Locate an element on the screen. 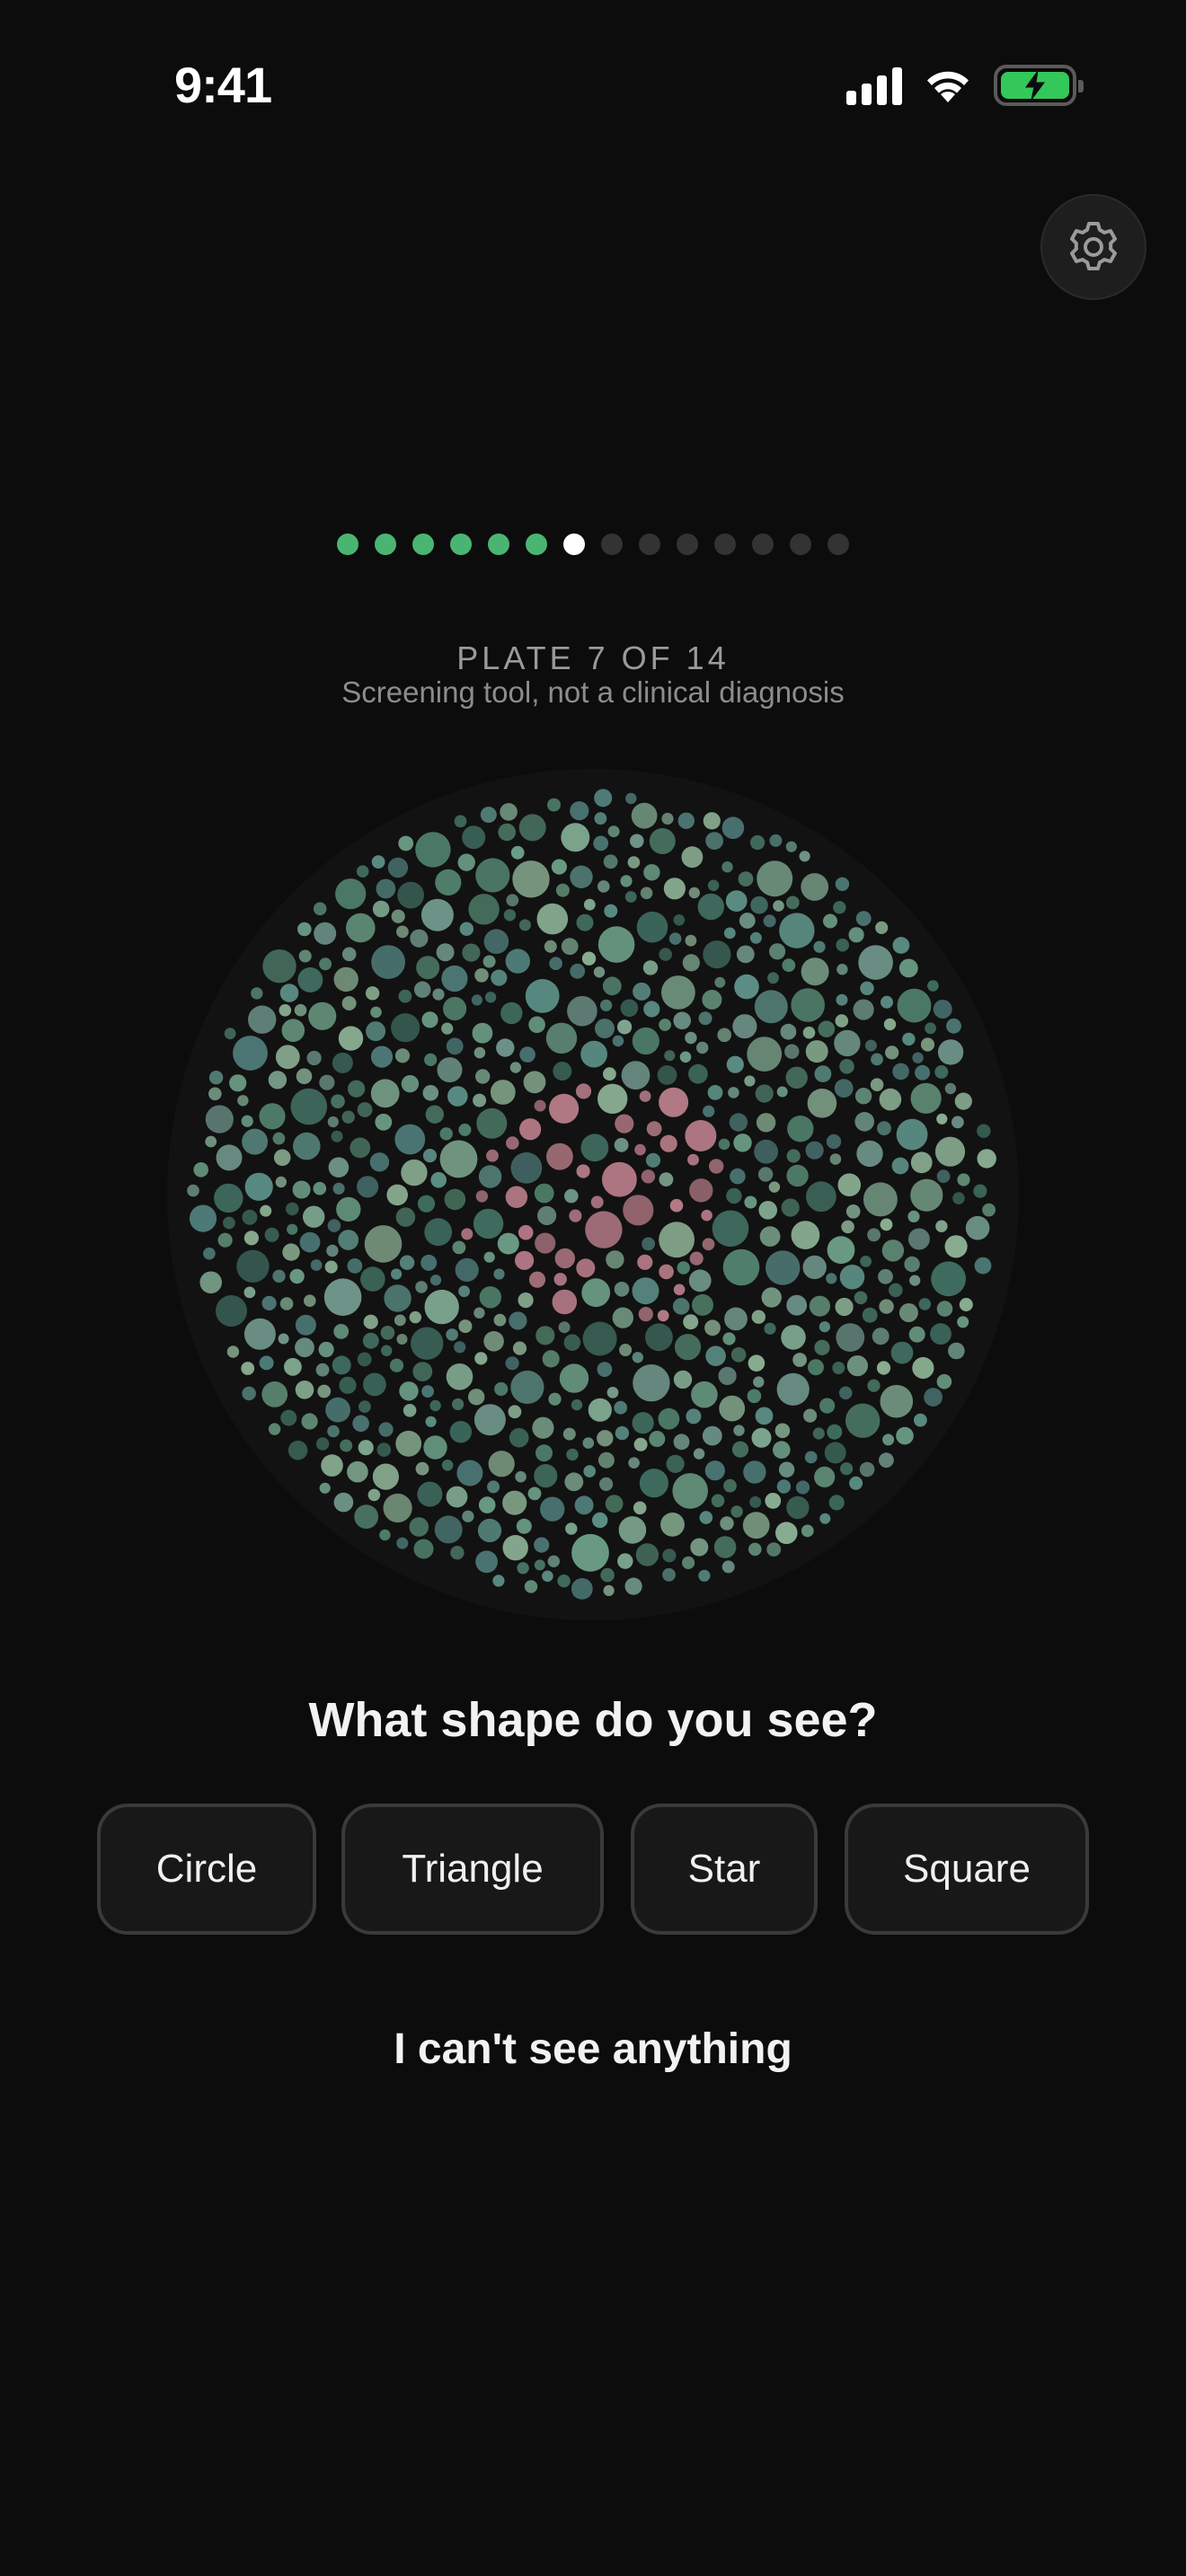 This screenshot has width=1186, height=2576. option-square-button: Square is located at coordinates (967, 1869).